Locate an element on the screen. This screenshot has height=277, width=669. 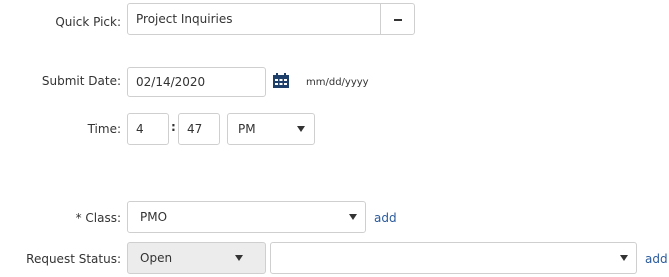
quick-pick-dropdown-button is located at coordinates (397, 19).